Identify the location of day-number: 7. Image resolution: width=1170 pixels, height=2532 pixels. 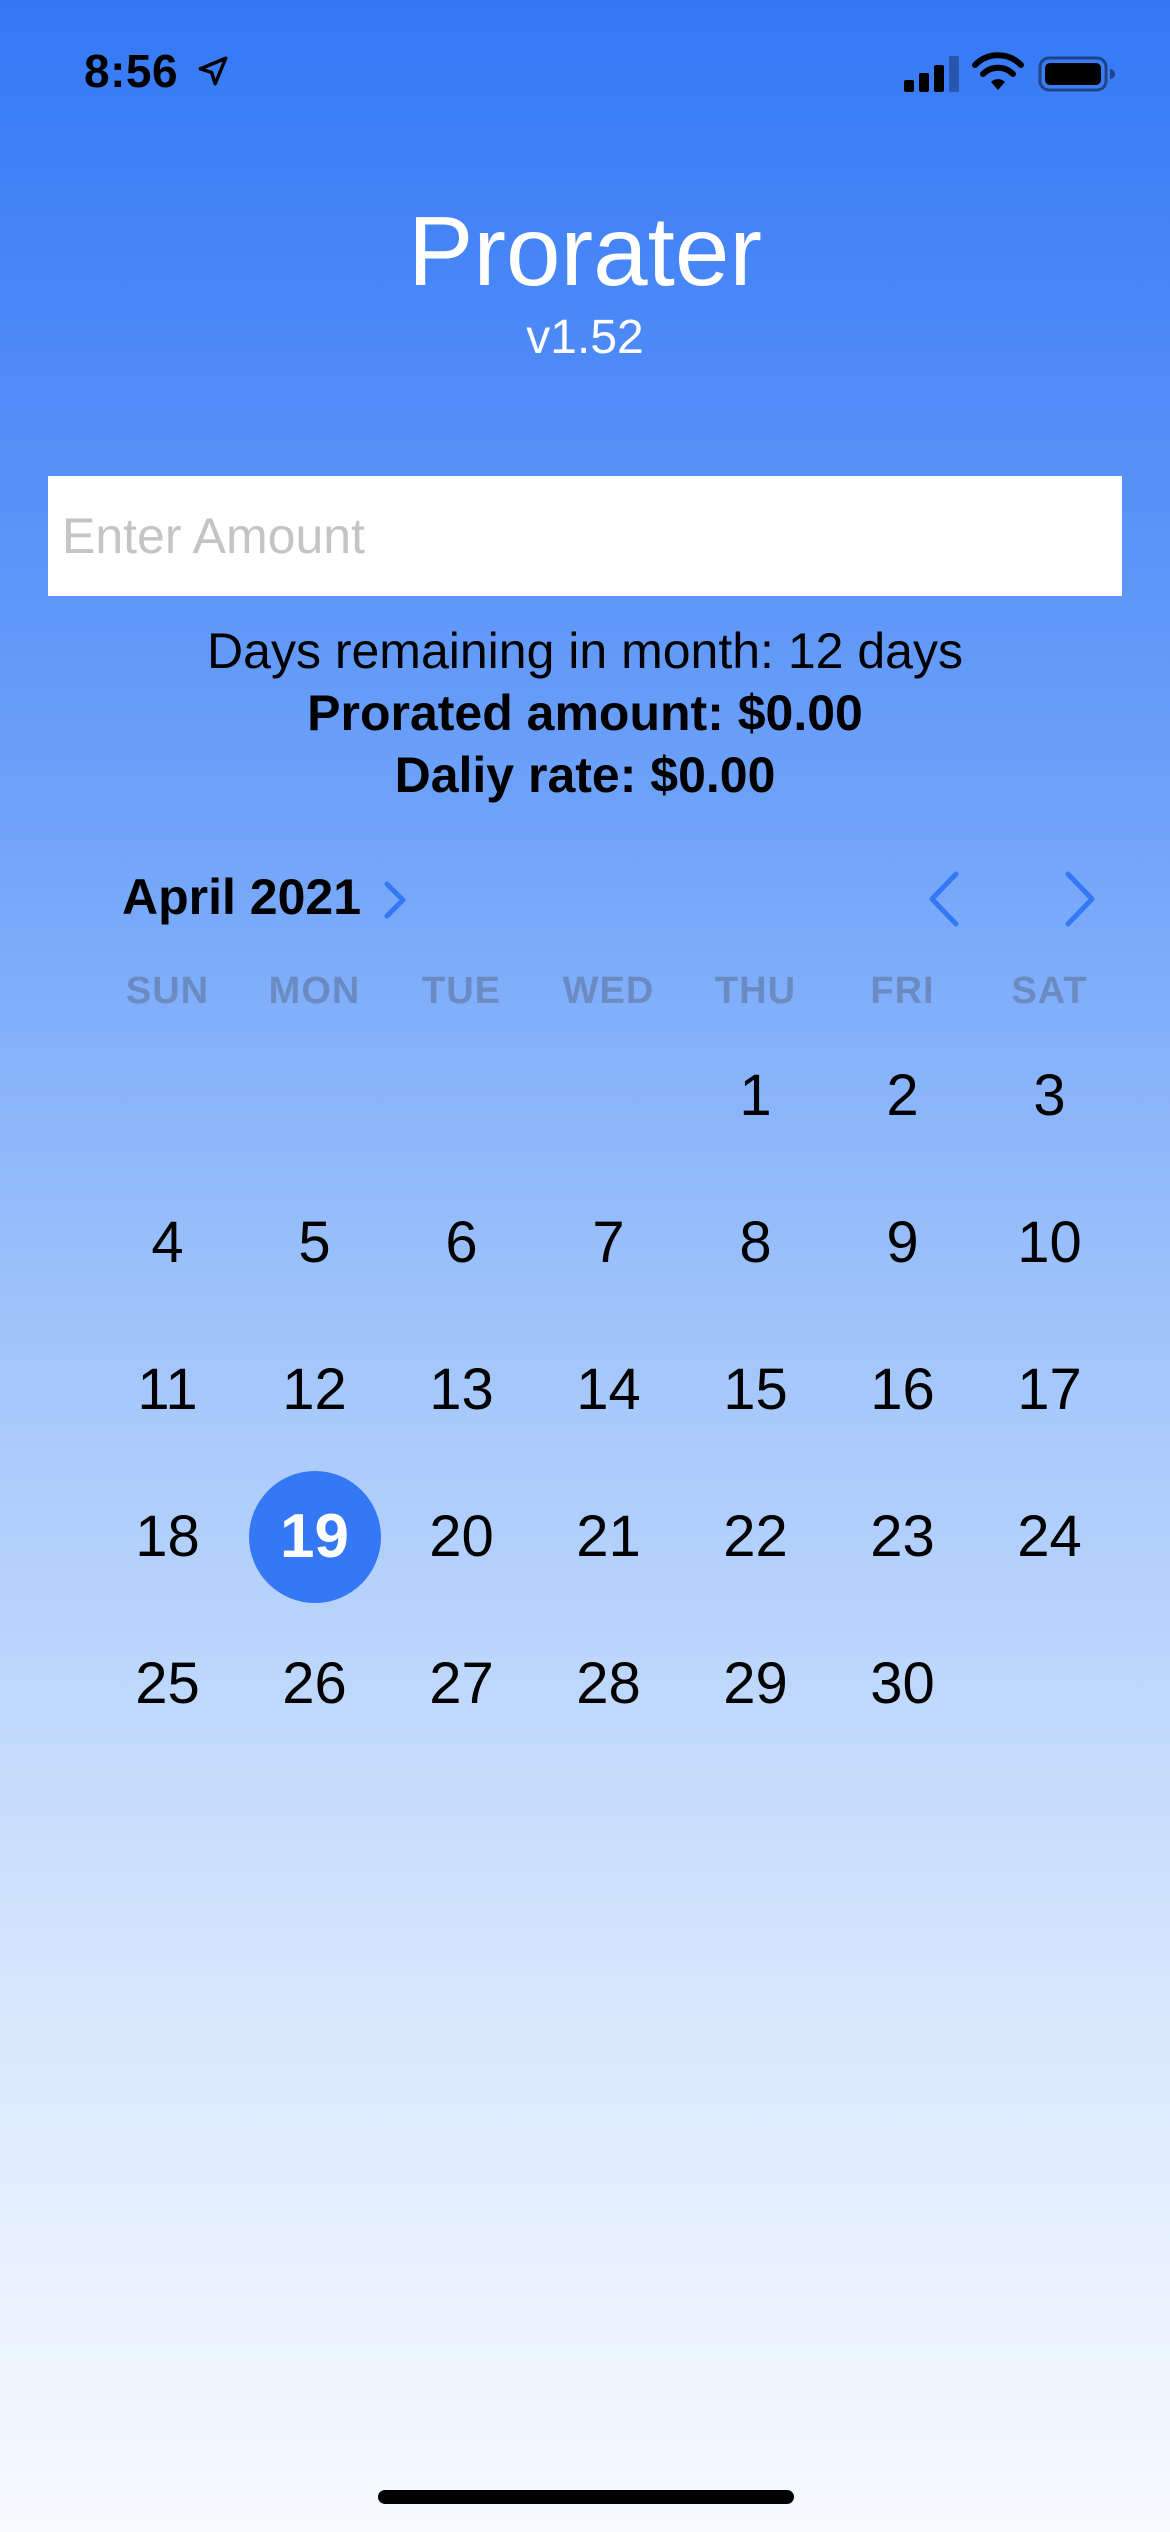
(608, 1242).